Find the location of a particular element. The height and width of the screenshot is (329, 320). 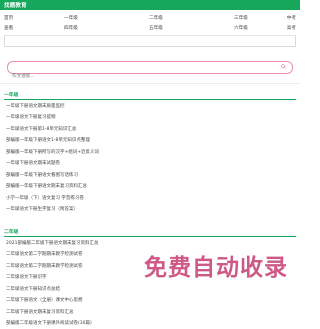

list-item: 部编版一年级下册语文看图写话练习 is located at coordinates (150, 175).